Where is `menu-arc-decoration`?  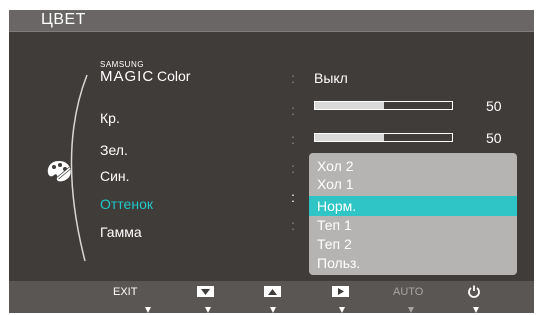 menu-arc-decoration is located at coordinates (79, 168).